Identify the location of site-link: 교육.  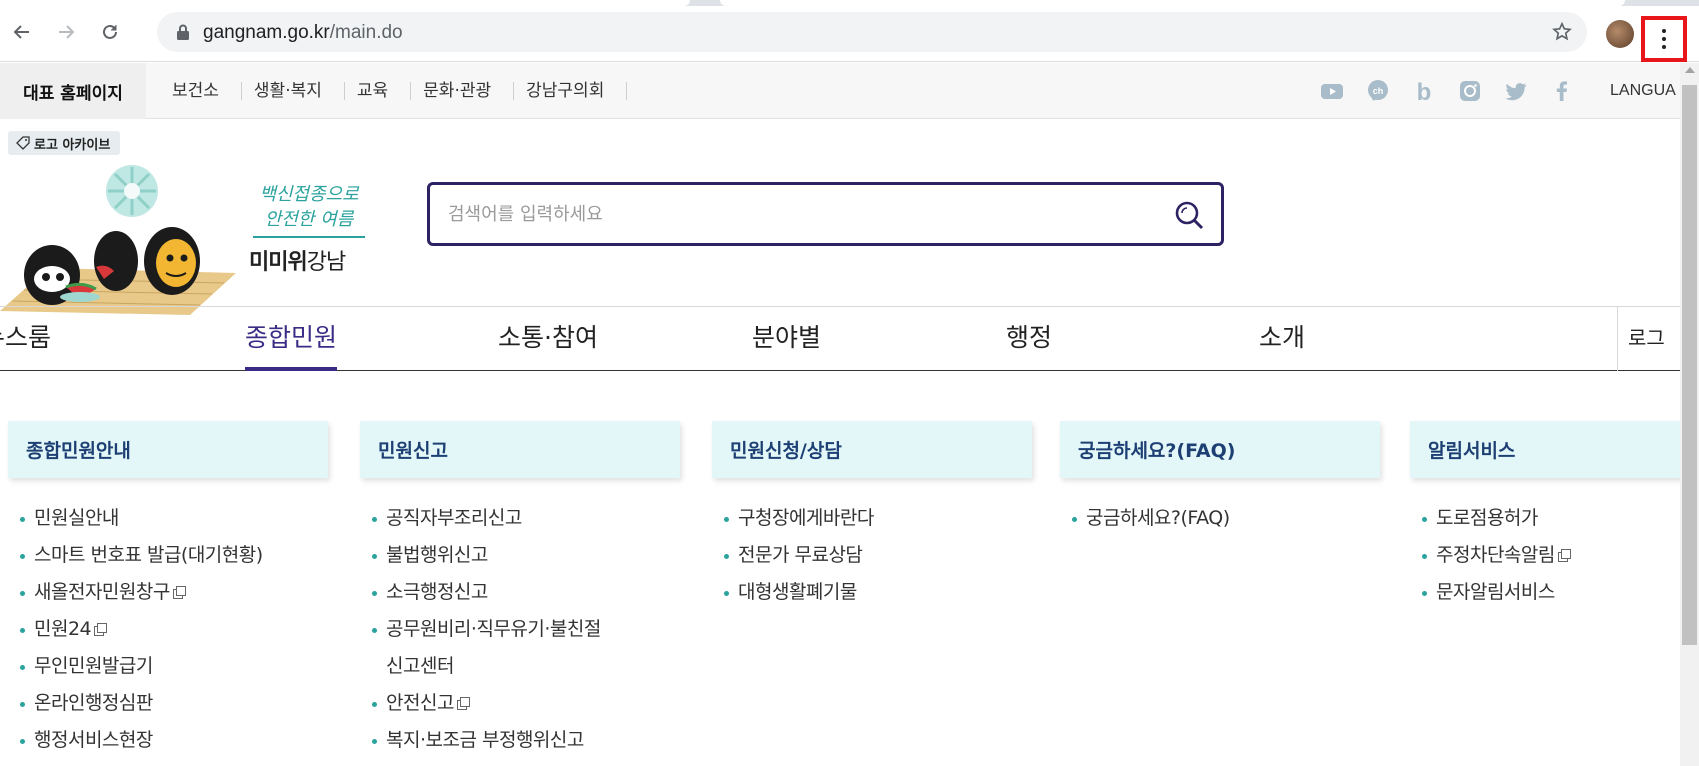
(378, 91).